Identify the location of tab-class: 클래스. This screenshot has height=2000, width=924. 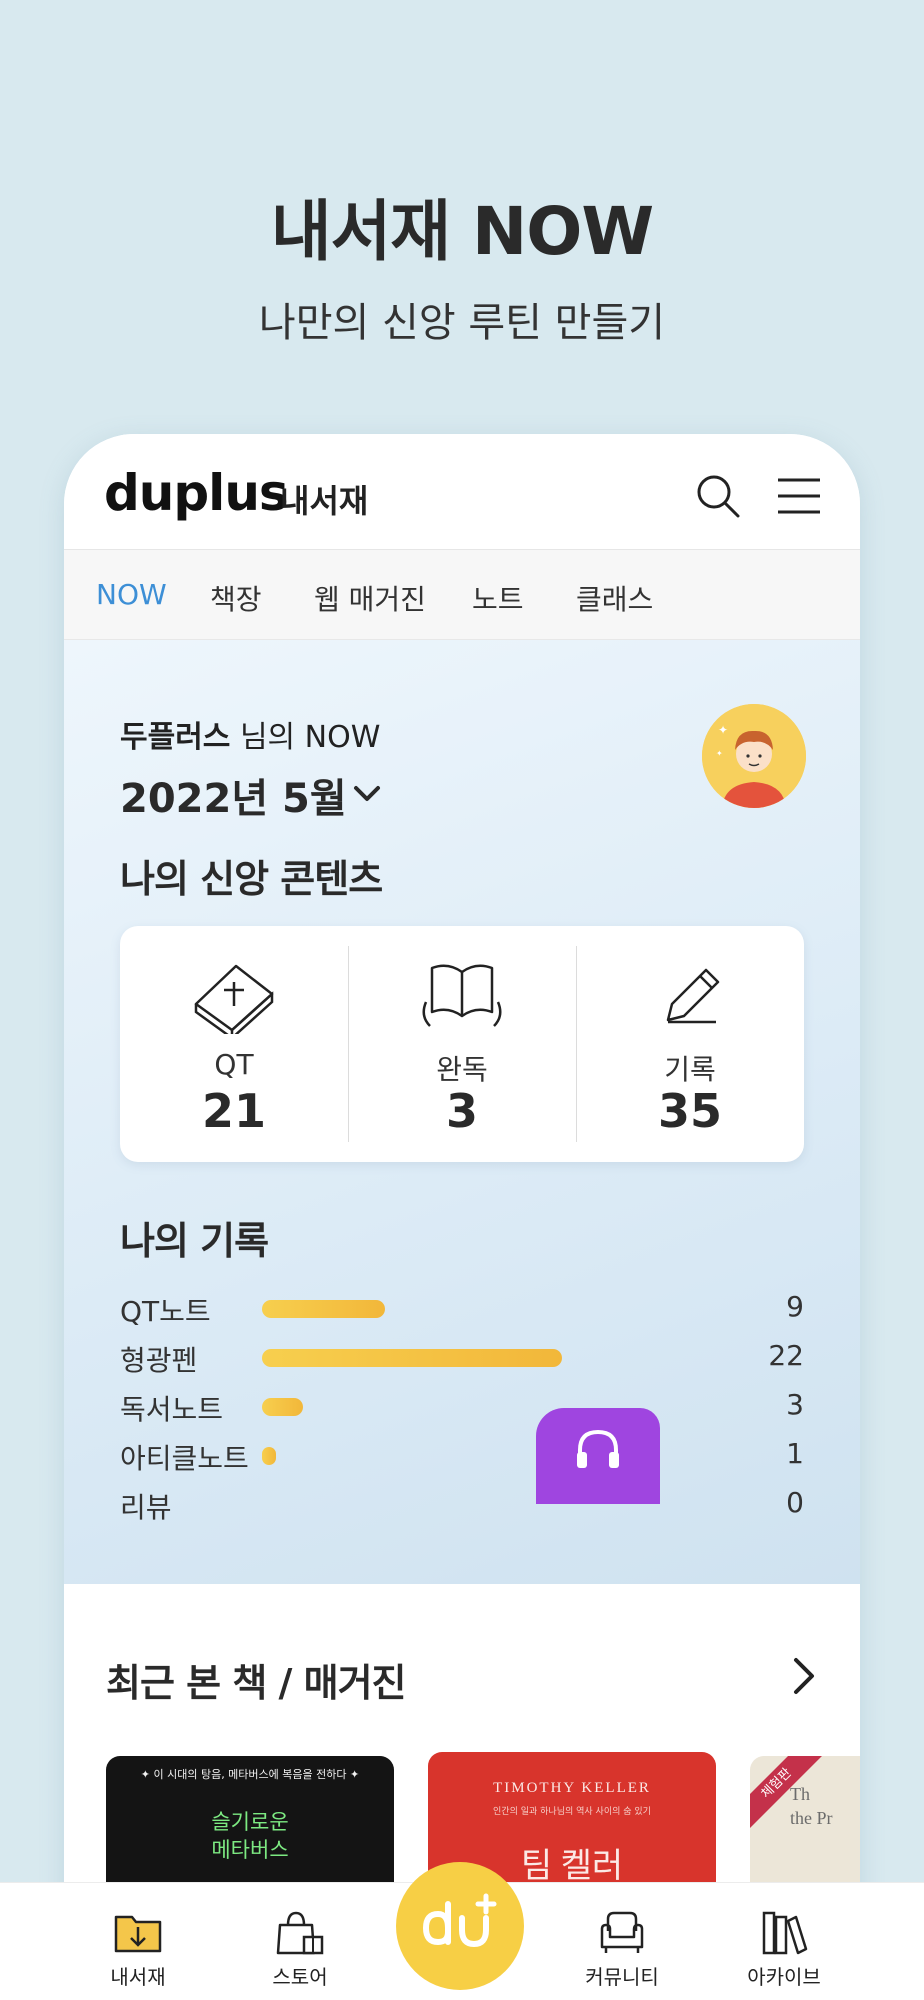
(614, 598).